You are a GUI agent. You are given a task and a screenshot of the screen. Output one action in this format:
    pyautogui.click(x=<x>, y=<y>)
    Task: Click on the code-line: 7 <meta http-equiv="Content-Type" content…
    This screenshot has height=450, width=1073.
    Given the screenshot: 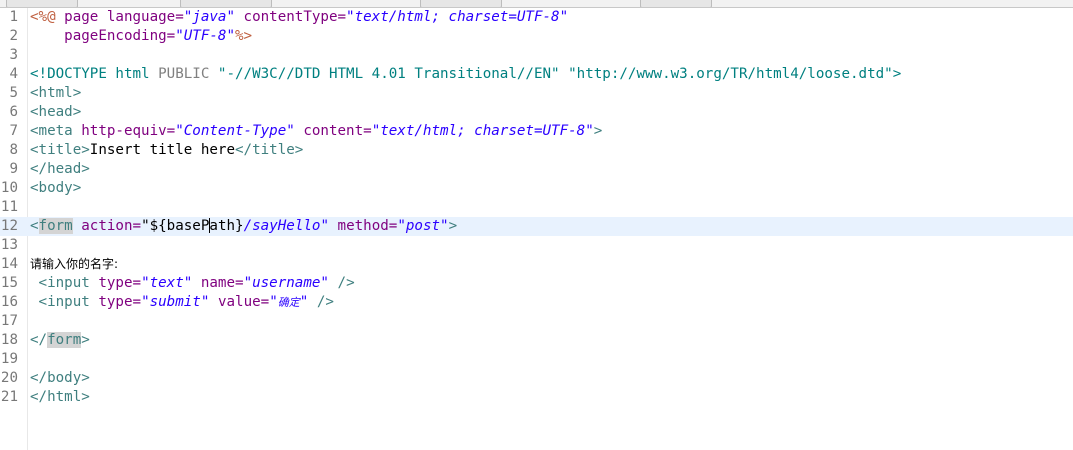 What is the action you would take?
    pyautogui.click(x=536, y=131)
    